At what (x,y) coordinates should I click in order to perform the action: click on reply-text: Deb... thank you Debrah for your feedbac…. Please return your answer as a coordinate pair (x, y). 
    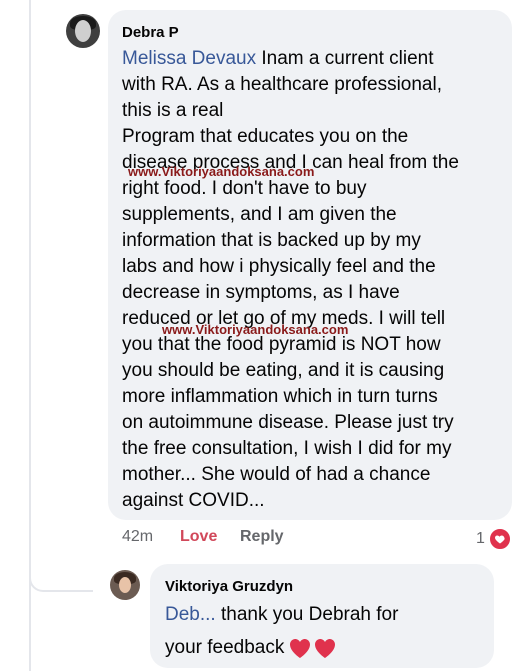
    Looking at the image, I should click on (326, 631).